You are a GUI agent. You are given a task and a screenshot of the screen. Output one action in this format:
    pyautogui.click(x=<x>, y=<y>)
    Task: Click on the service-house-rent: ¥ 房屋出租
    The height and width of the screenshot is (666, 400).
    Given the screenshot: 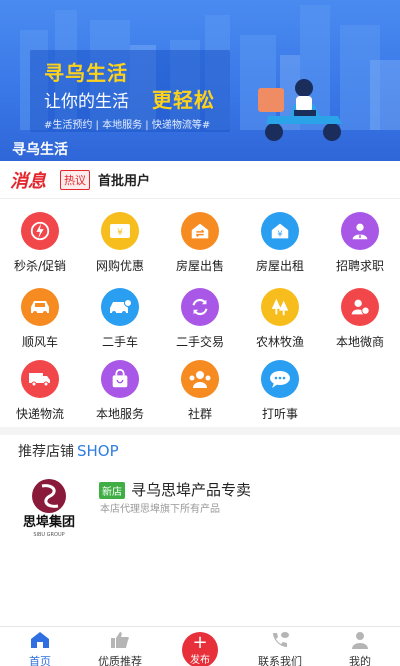 What is the action you would take?
    pyautogui.click(x=280, y=243)
    